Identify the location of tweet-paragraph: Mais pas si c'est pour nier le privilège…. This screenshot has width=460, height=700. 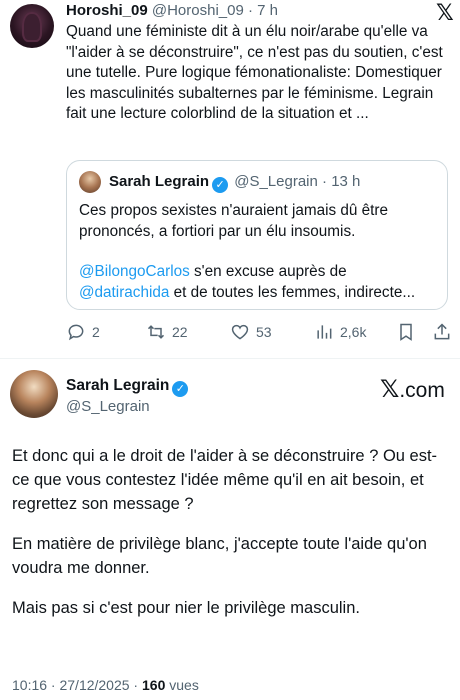
(186, 608).